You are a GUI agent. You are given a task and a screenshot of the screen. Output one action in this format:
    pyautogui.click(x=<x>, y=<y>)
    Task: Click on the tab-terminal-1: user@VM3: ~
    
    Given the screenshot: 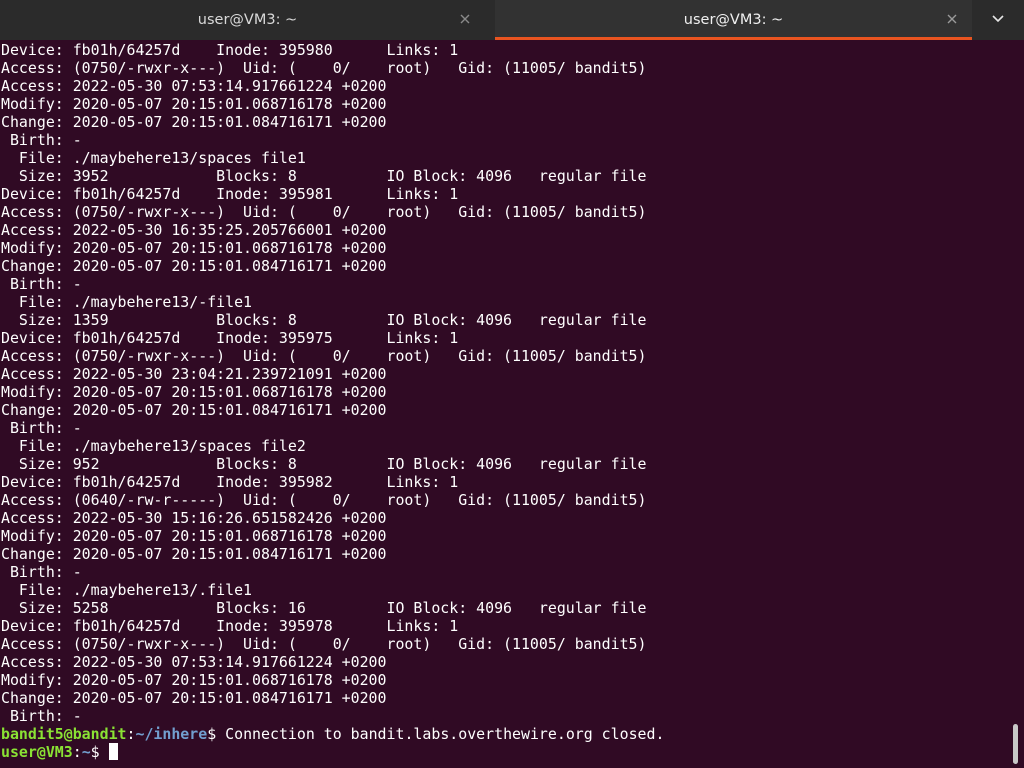 What is the action you would take?
    pyautogui.click(x=247, y=20)
    